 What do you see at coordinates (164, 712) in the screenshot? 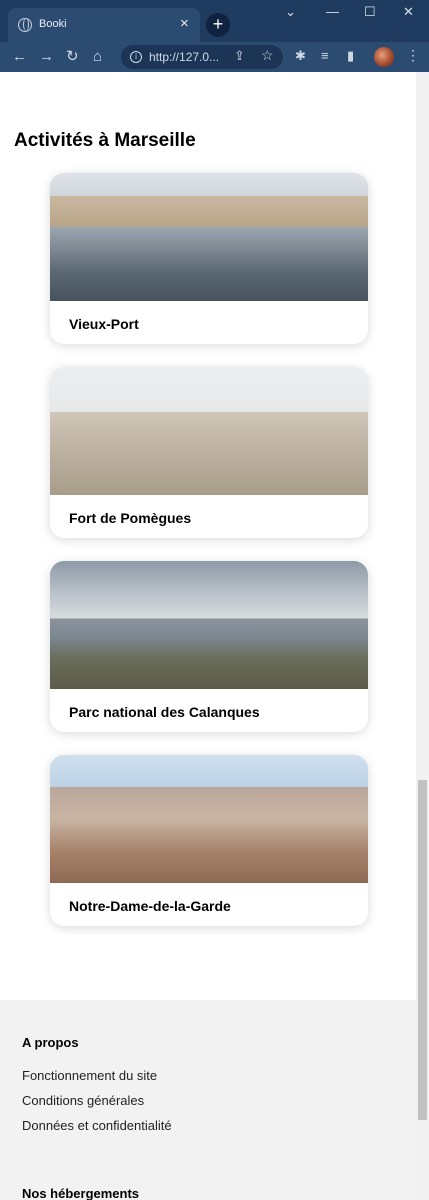
I see `activity-label: Parc national des Calanques` at bounding box center [164, 712].